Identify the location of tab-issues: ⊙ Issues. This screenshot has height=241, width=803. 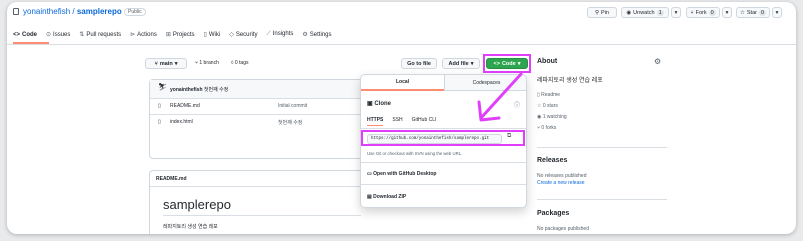
(58, 34).